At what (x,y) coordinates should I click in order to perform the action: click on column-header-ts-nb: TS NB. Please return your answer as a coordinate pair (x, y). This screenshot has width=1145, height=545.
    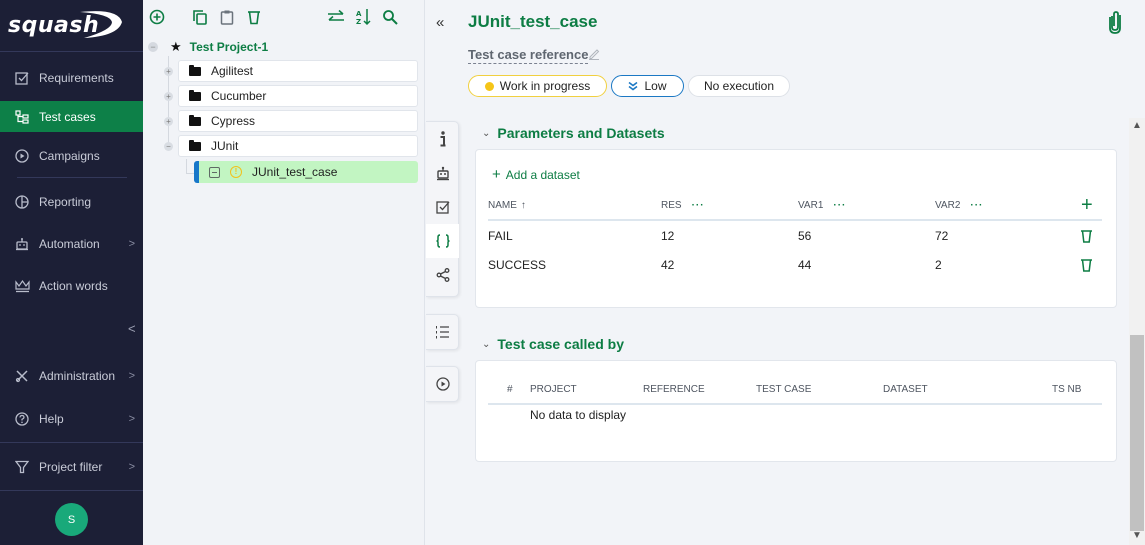
    Looking at the image, I should click on (1066, 389).